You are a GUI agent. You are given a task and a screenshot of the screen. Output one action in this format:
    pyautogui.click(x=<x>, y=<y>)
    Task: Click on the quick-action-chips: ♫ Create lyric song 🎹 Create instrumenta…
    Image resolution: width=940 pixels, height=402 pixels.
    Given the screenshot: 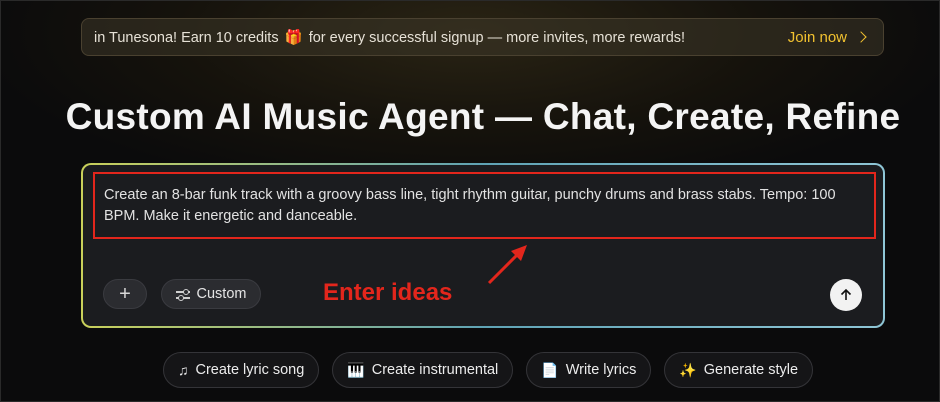 What is the action you would take?
    pyautogui.click(x=488, y=370)
    